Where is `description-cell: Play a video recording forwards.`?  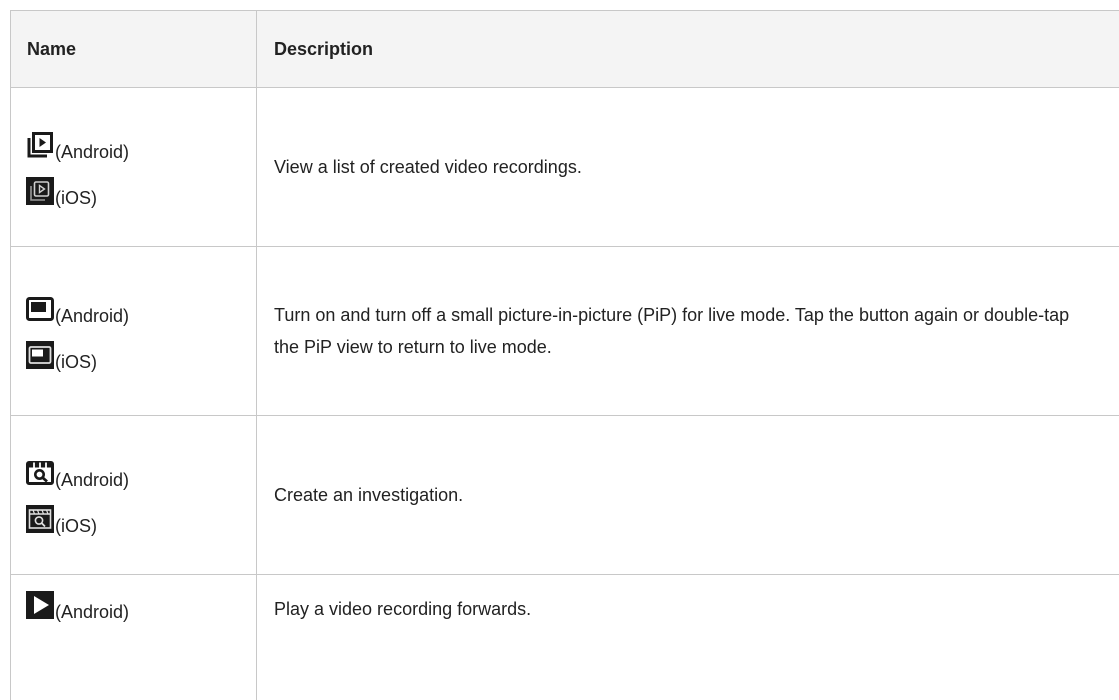
description-cell: Play a video recording forwards. is located at coordinates (688, 637).